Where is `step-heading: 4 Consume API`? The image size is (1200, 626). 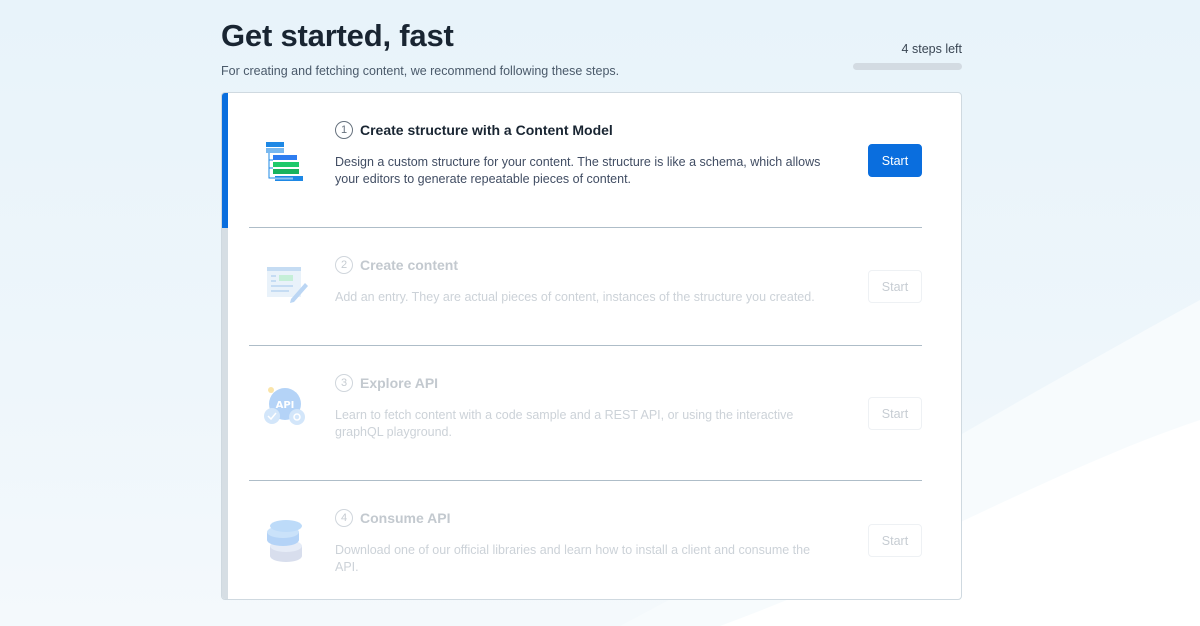 step-heading: 4 Consume API is located at coordinates (393, 518).